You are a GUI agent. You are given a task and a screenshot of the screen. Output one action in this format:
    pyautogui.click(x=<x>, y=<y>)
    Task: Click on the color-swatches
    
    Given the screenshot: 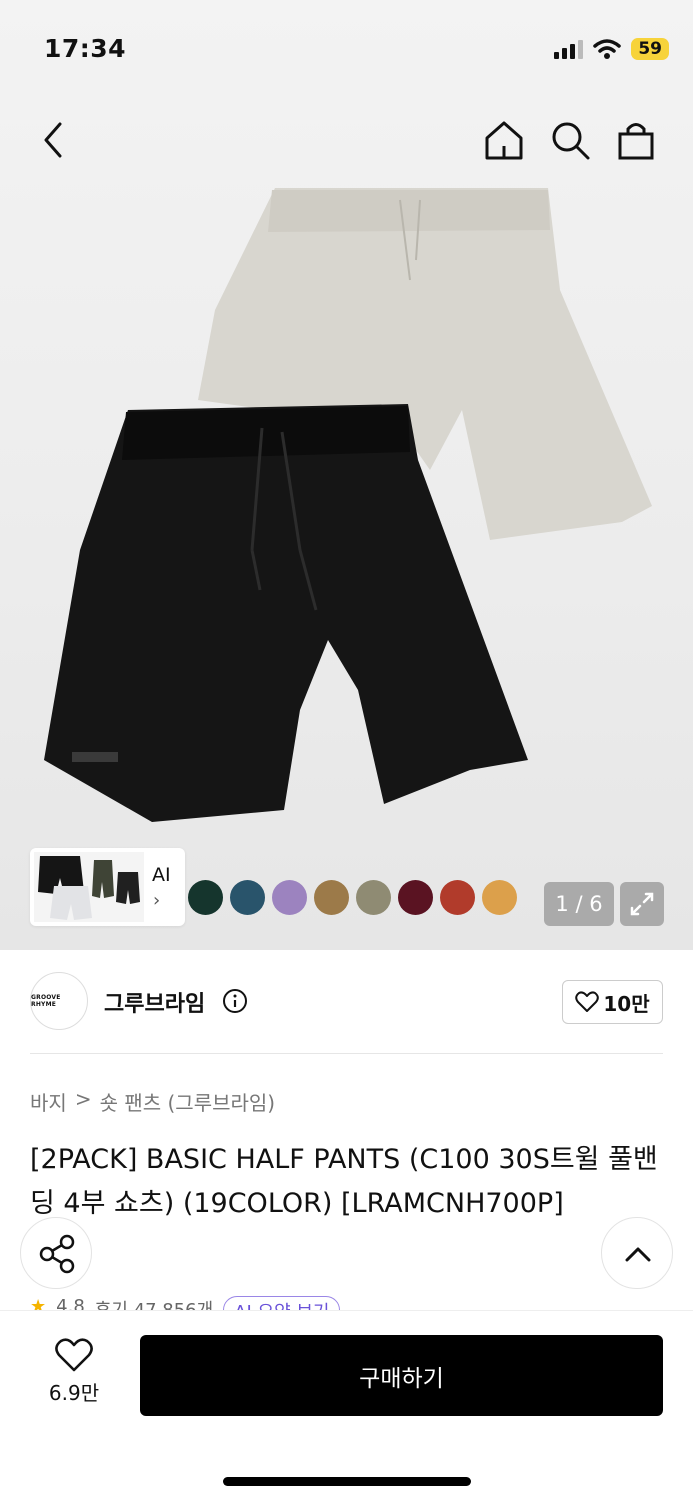 What is the action you would take?
    pyautogui.click(x=352, y=897)
    